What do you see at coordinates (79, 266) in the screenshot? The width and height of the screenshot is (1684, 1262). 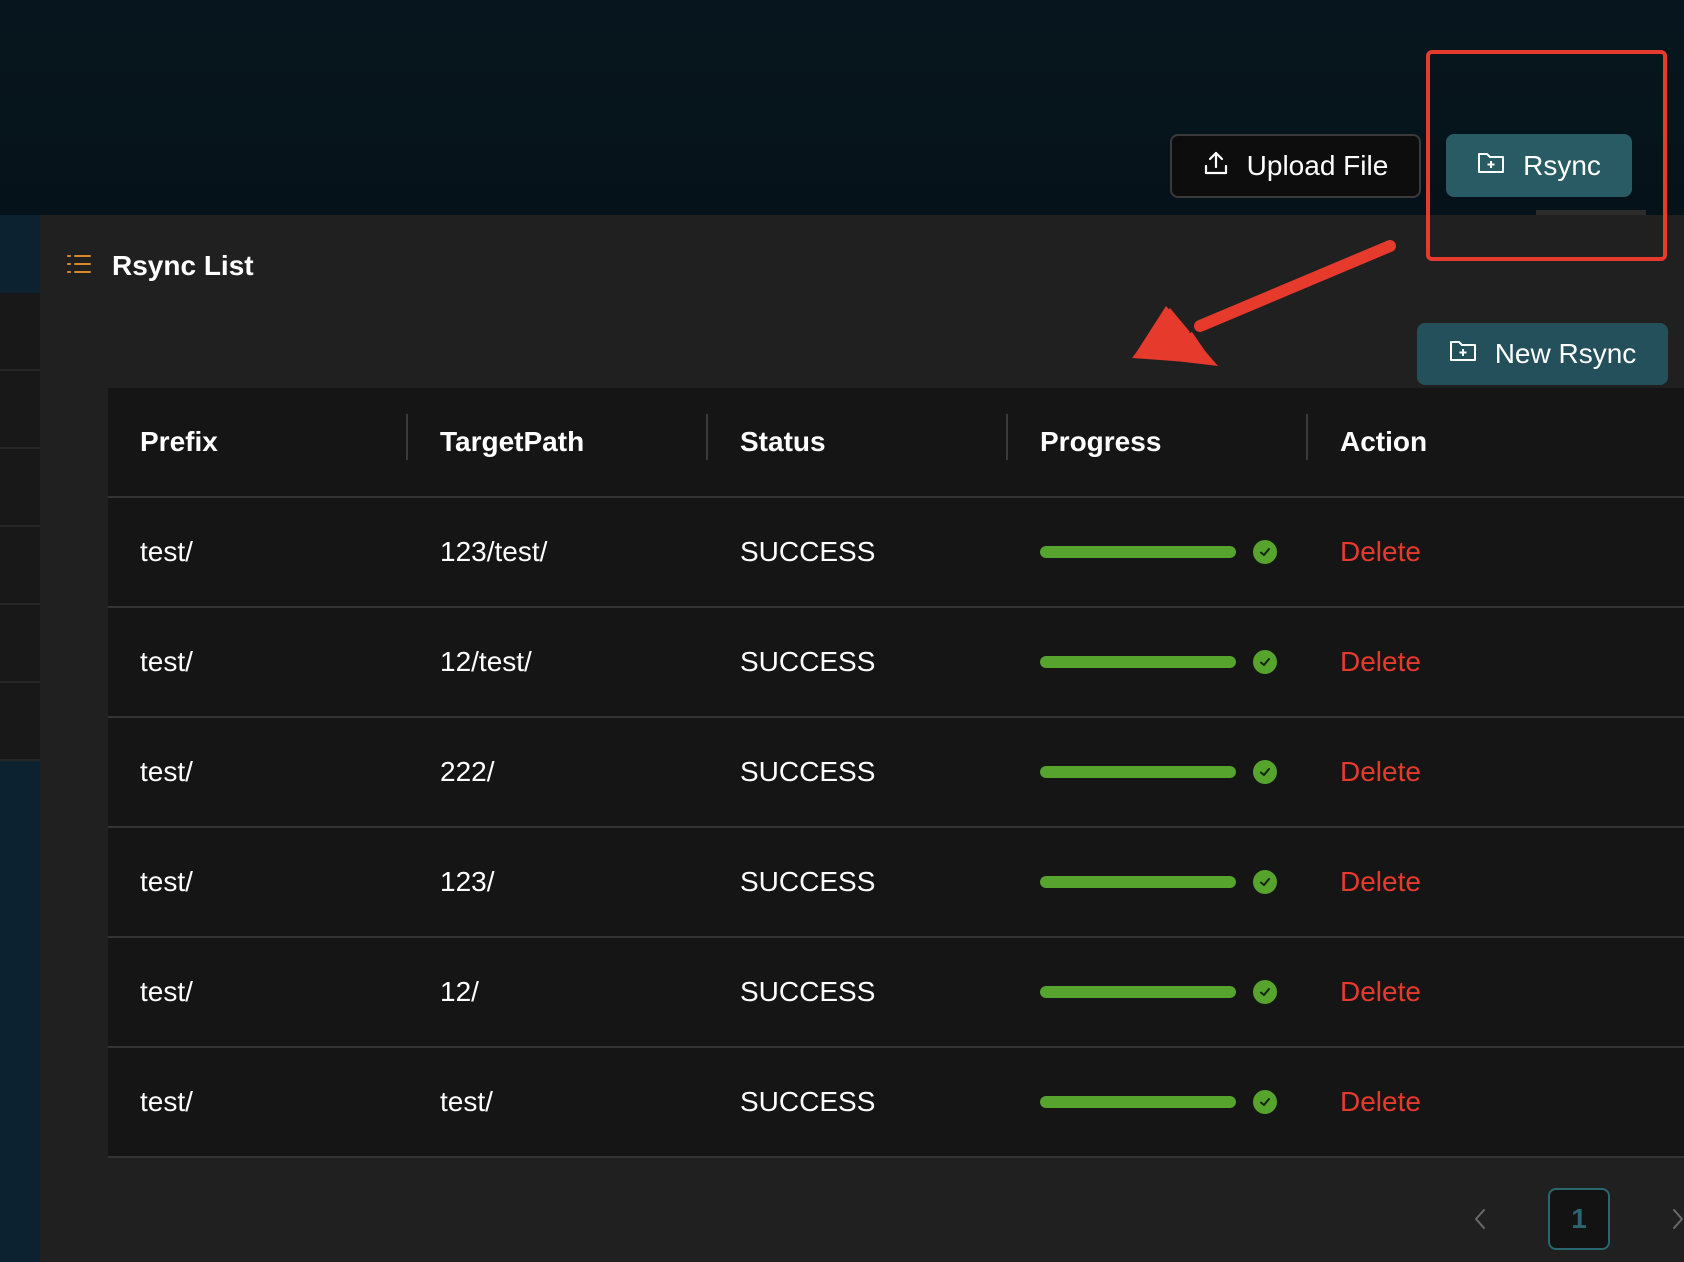 I see `list-icon` at bounding box center [79, 266].